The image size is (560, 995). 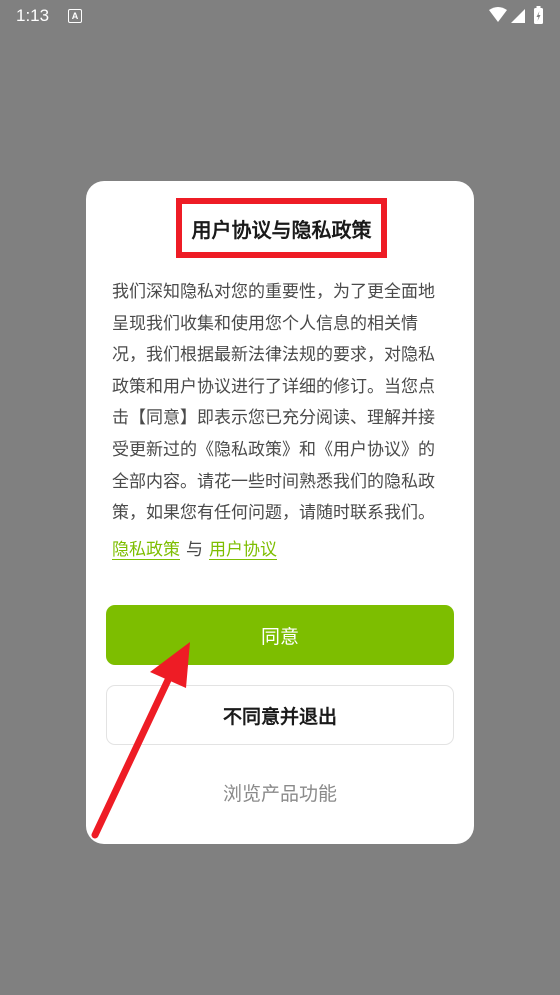 What do you see at coordinates (146, 550) in the screenshot?
I see `privacy-policy-link: 隐私政策` at bounding box center [146, 550].